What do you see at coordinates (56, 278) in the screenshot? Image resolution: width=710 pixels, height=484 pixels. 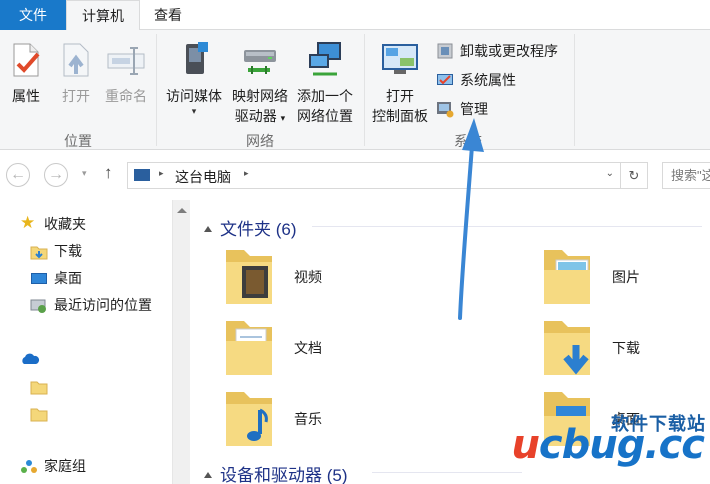 I see `nav-desktop: 桌面` at bounding box center [56, 278].